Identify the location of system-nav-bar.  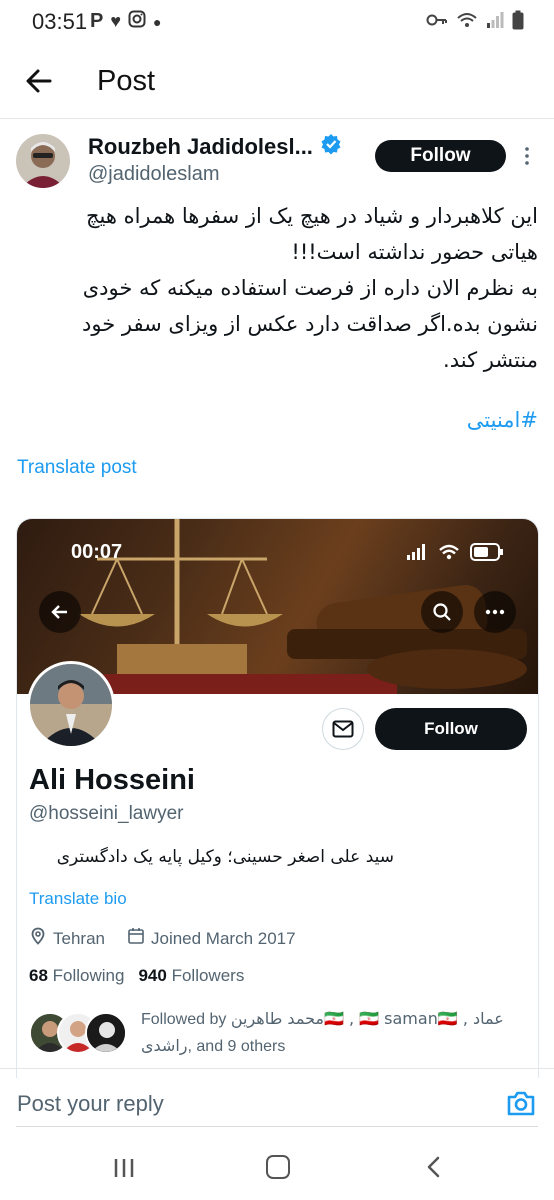
(277, 1170).